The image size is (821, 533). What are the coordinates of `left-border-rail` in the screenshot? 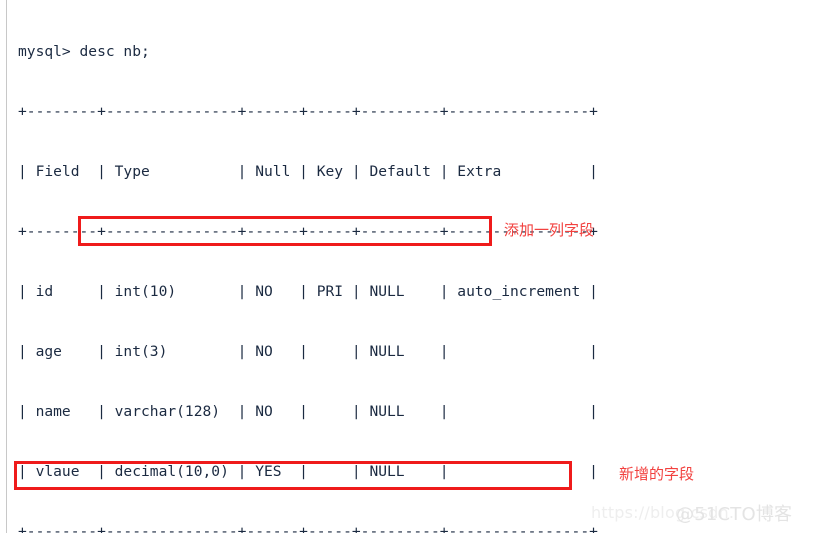 It's located at (3, 266).